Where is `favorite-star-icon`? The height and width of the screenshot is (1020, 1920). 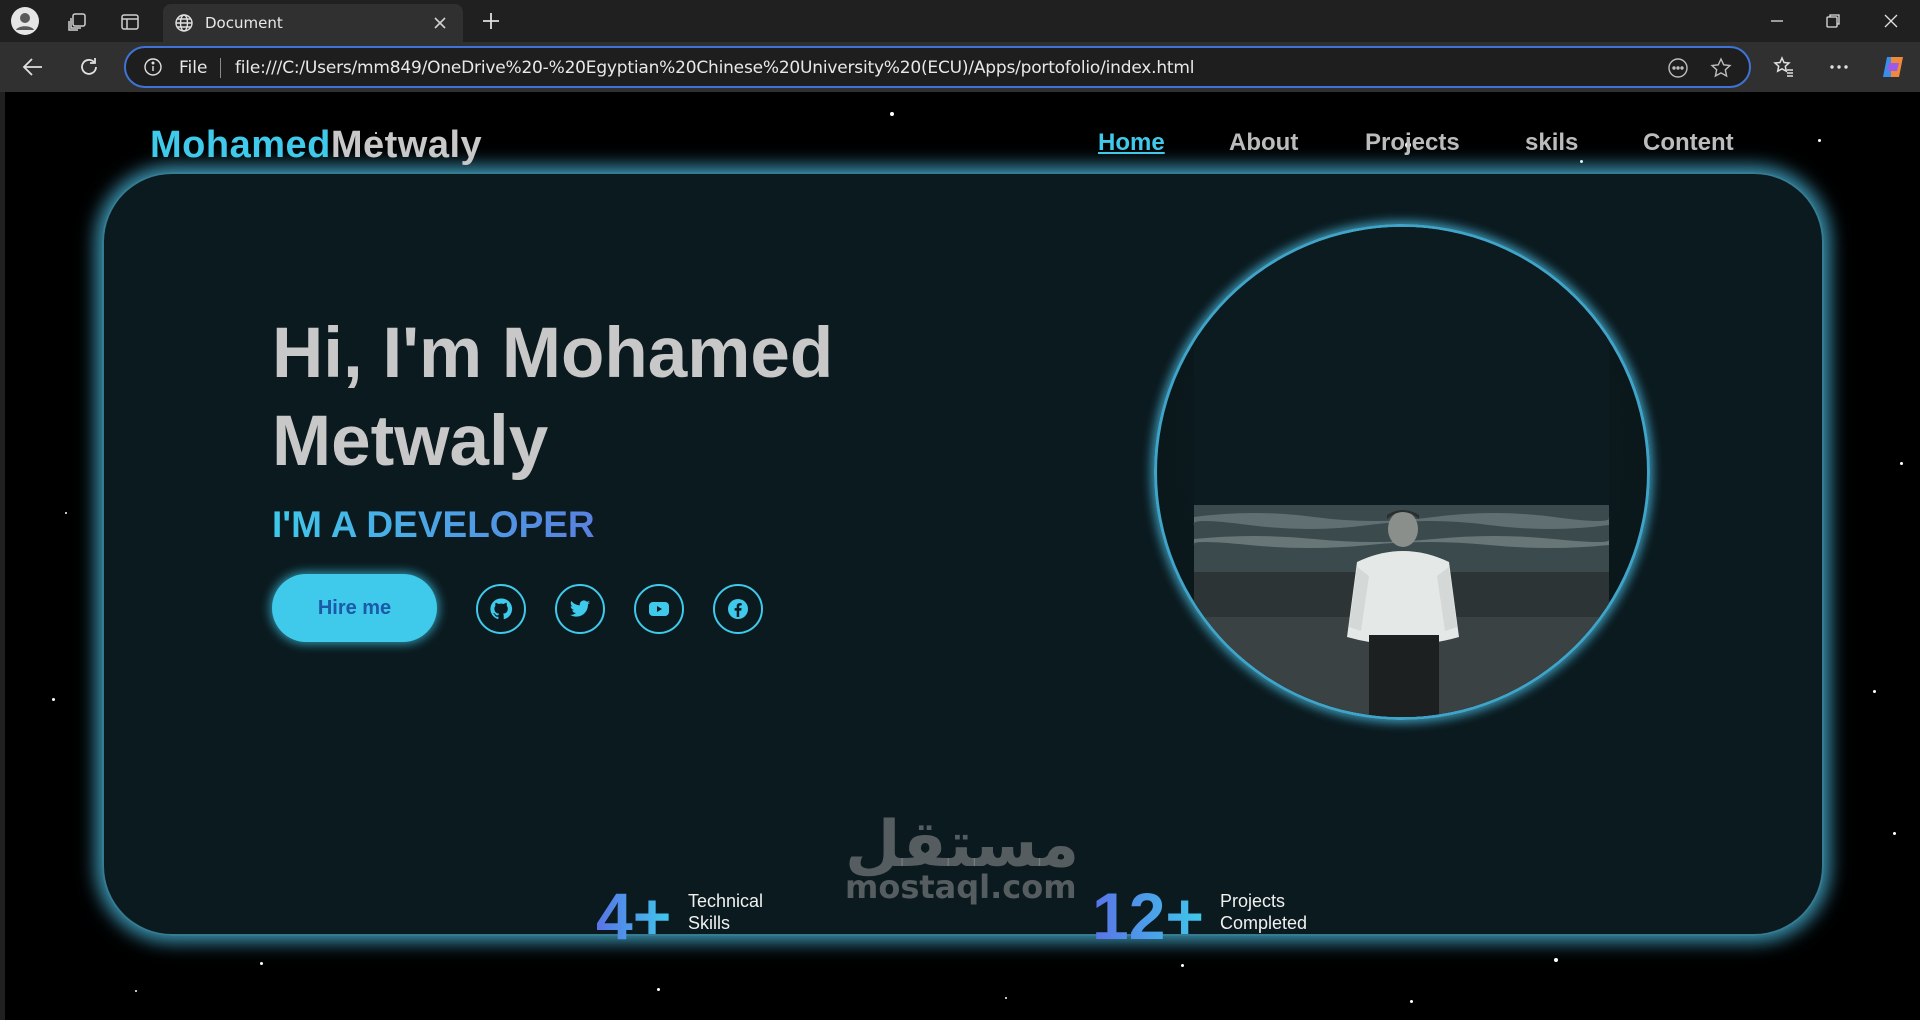 favorite-star-icon is located at coordinates (1721, 68).